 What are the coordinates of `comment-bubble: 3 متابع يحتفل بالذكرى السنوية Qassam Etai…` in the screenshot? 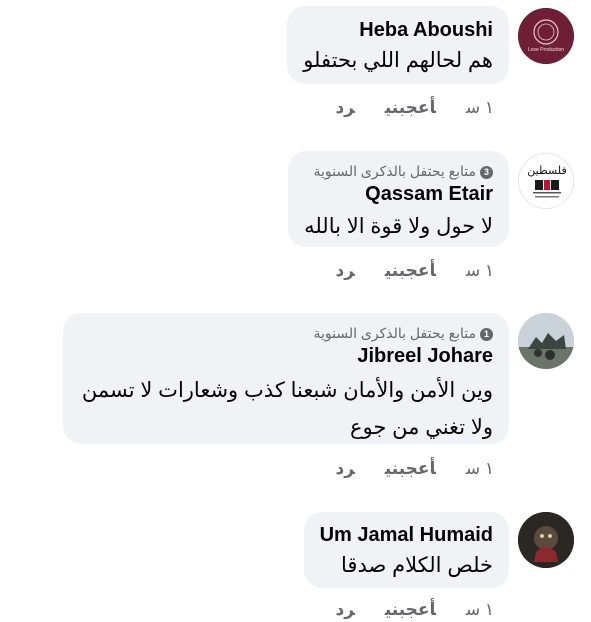 It's located at (398, 199).